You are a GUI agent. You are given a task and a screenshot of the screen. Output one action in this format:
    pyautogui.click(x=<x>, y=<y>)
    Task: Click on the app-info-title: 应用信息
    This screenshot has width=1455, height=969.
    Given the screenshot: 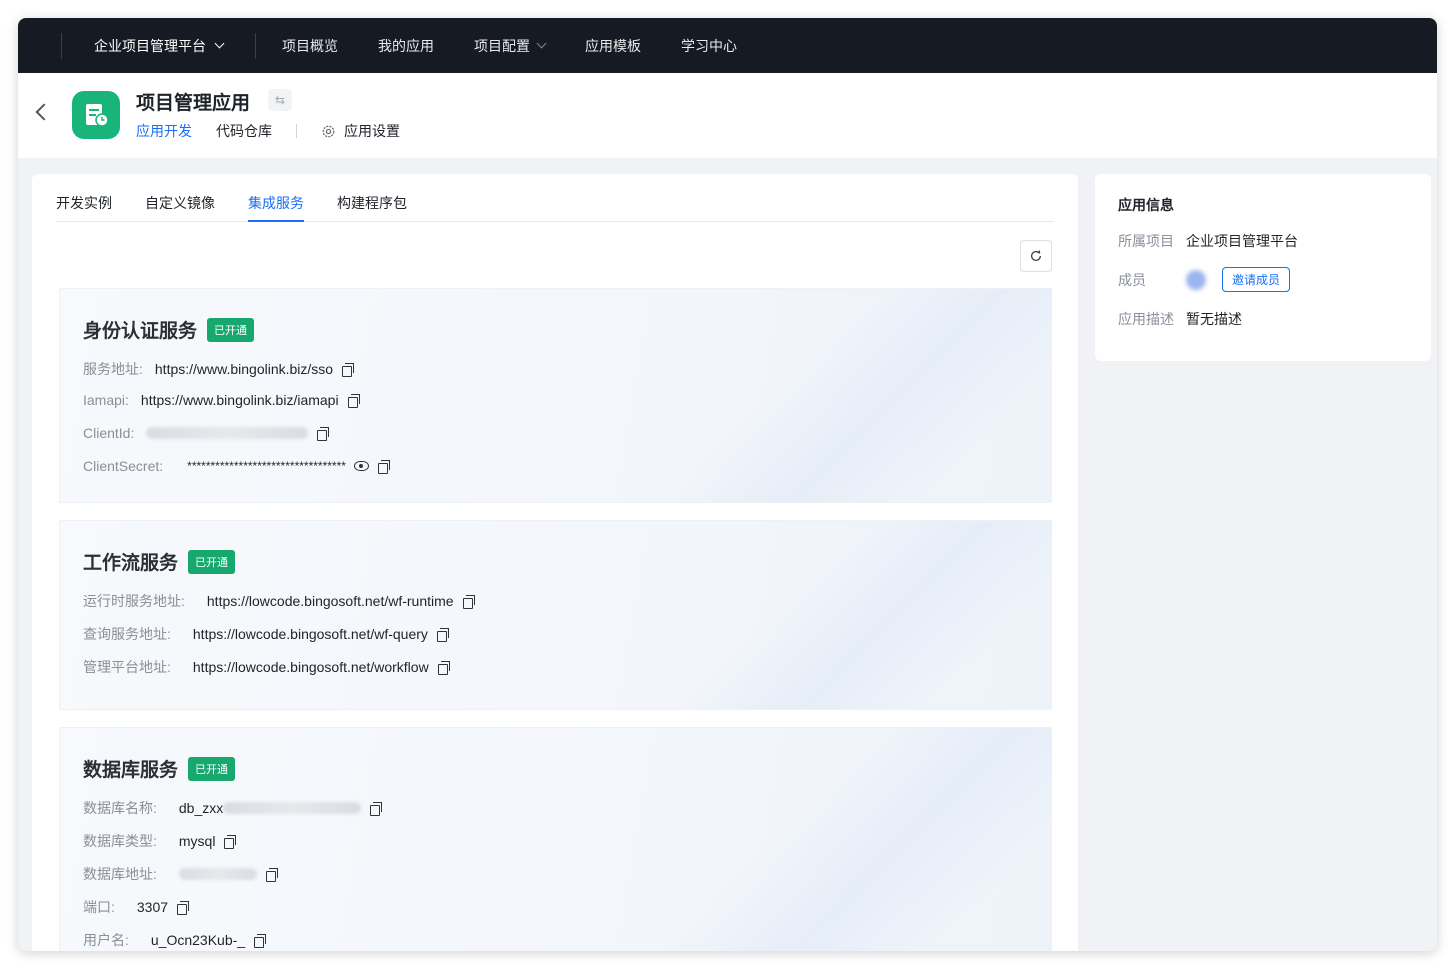 What is the action you would take?
    pyautogui.click(x=1146, y=205)
    